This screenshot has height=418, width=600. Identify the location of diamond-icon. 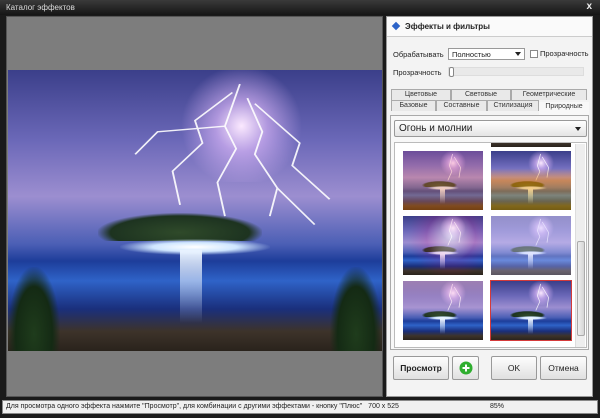
(396, 26).